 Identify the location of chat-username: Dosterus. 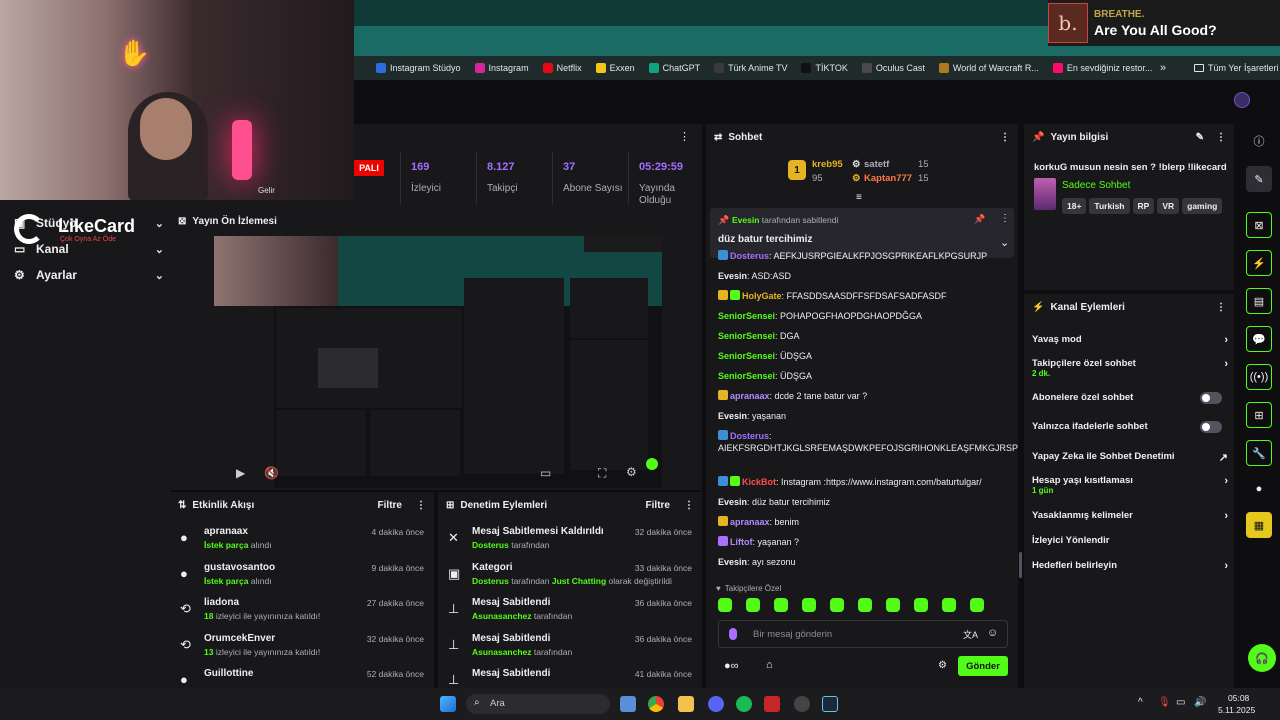
(749, 256).